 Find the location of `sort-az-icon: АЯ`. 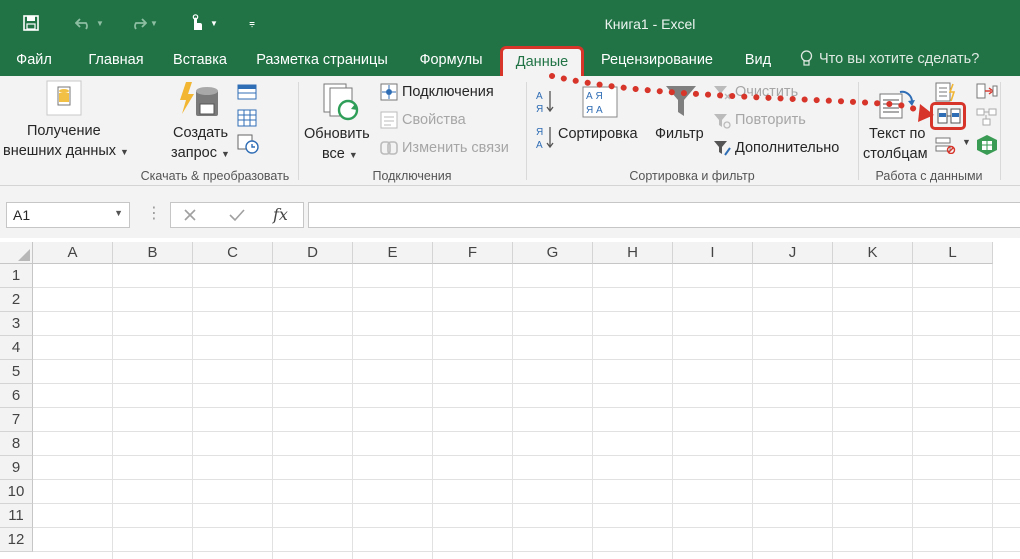

sort-az-icon: АЯ is located at coordinates (545, 102).